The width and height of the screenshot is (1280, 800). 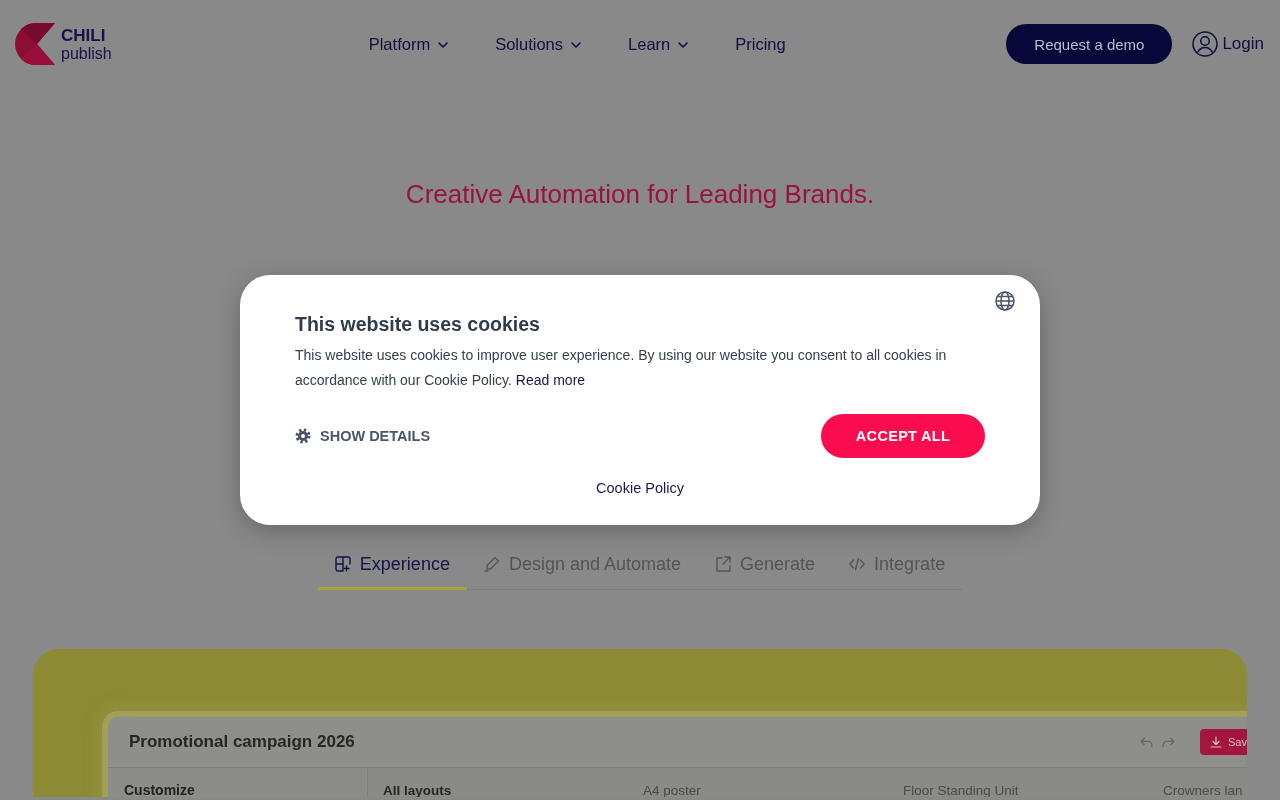 What do you see at coordinates (723, 564) in the screenshot?
I see `external-link-icon` at bounding box center [723, 564].